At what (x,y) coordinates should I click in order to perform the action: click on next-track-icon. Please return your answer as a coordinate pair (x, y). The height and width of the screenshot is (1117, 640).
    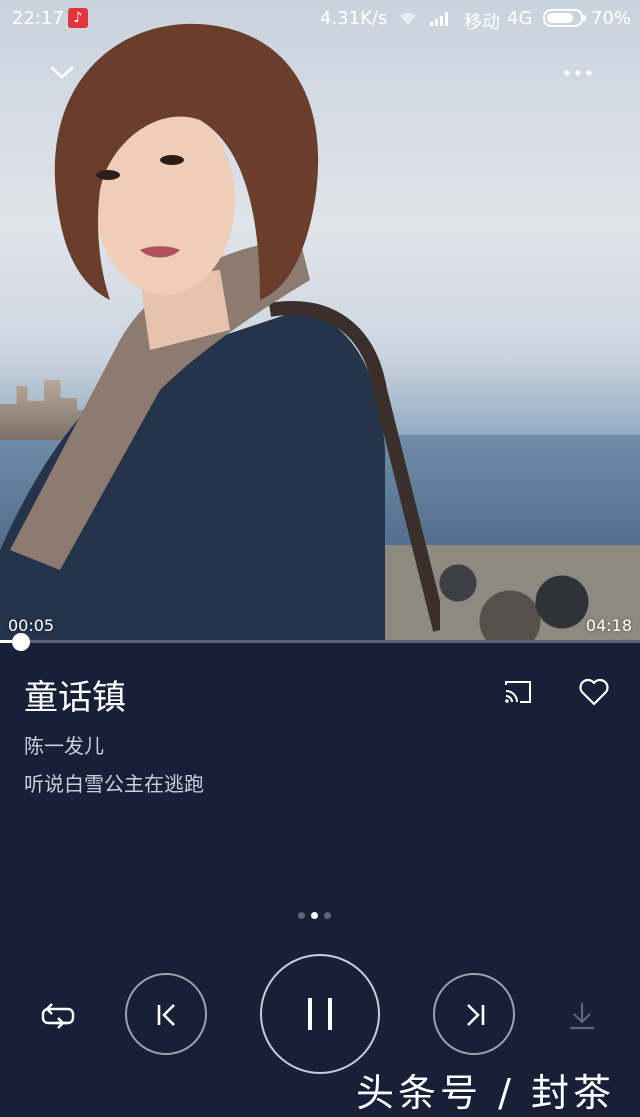
    Looking at the image, I should click on (476, 1015).